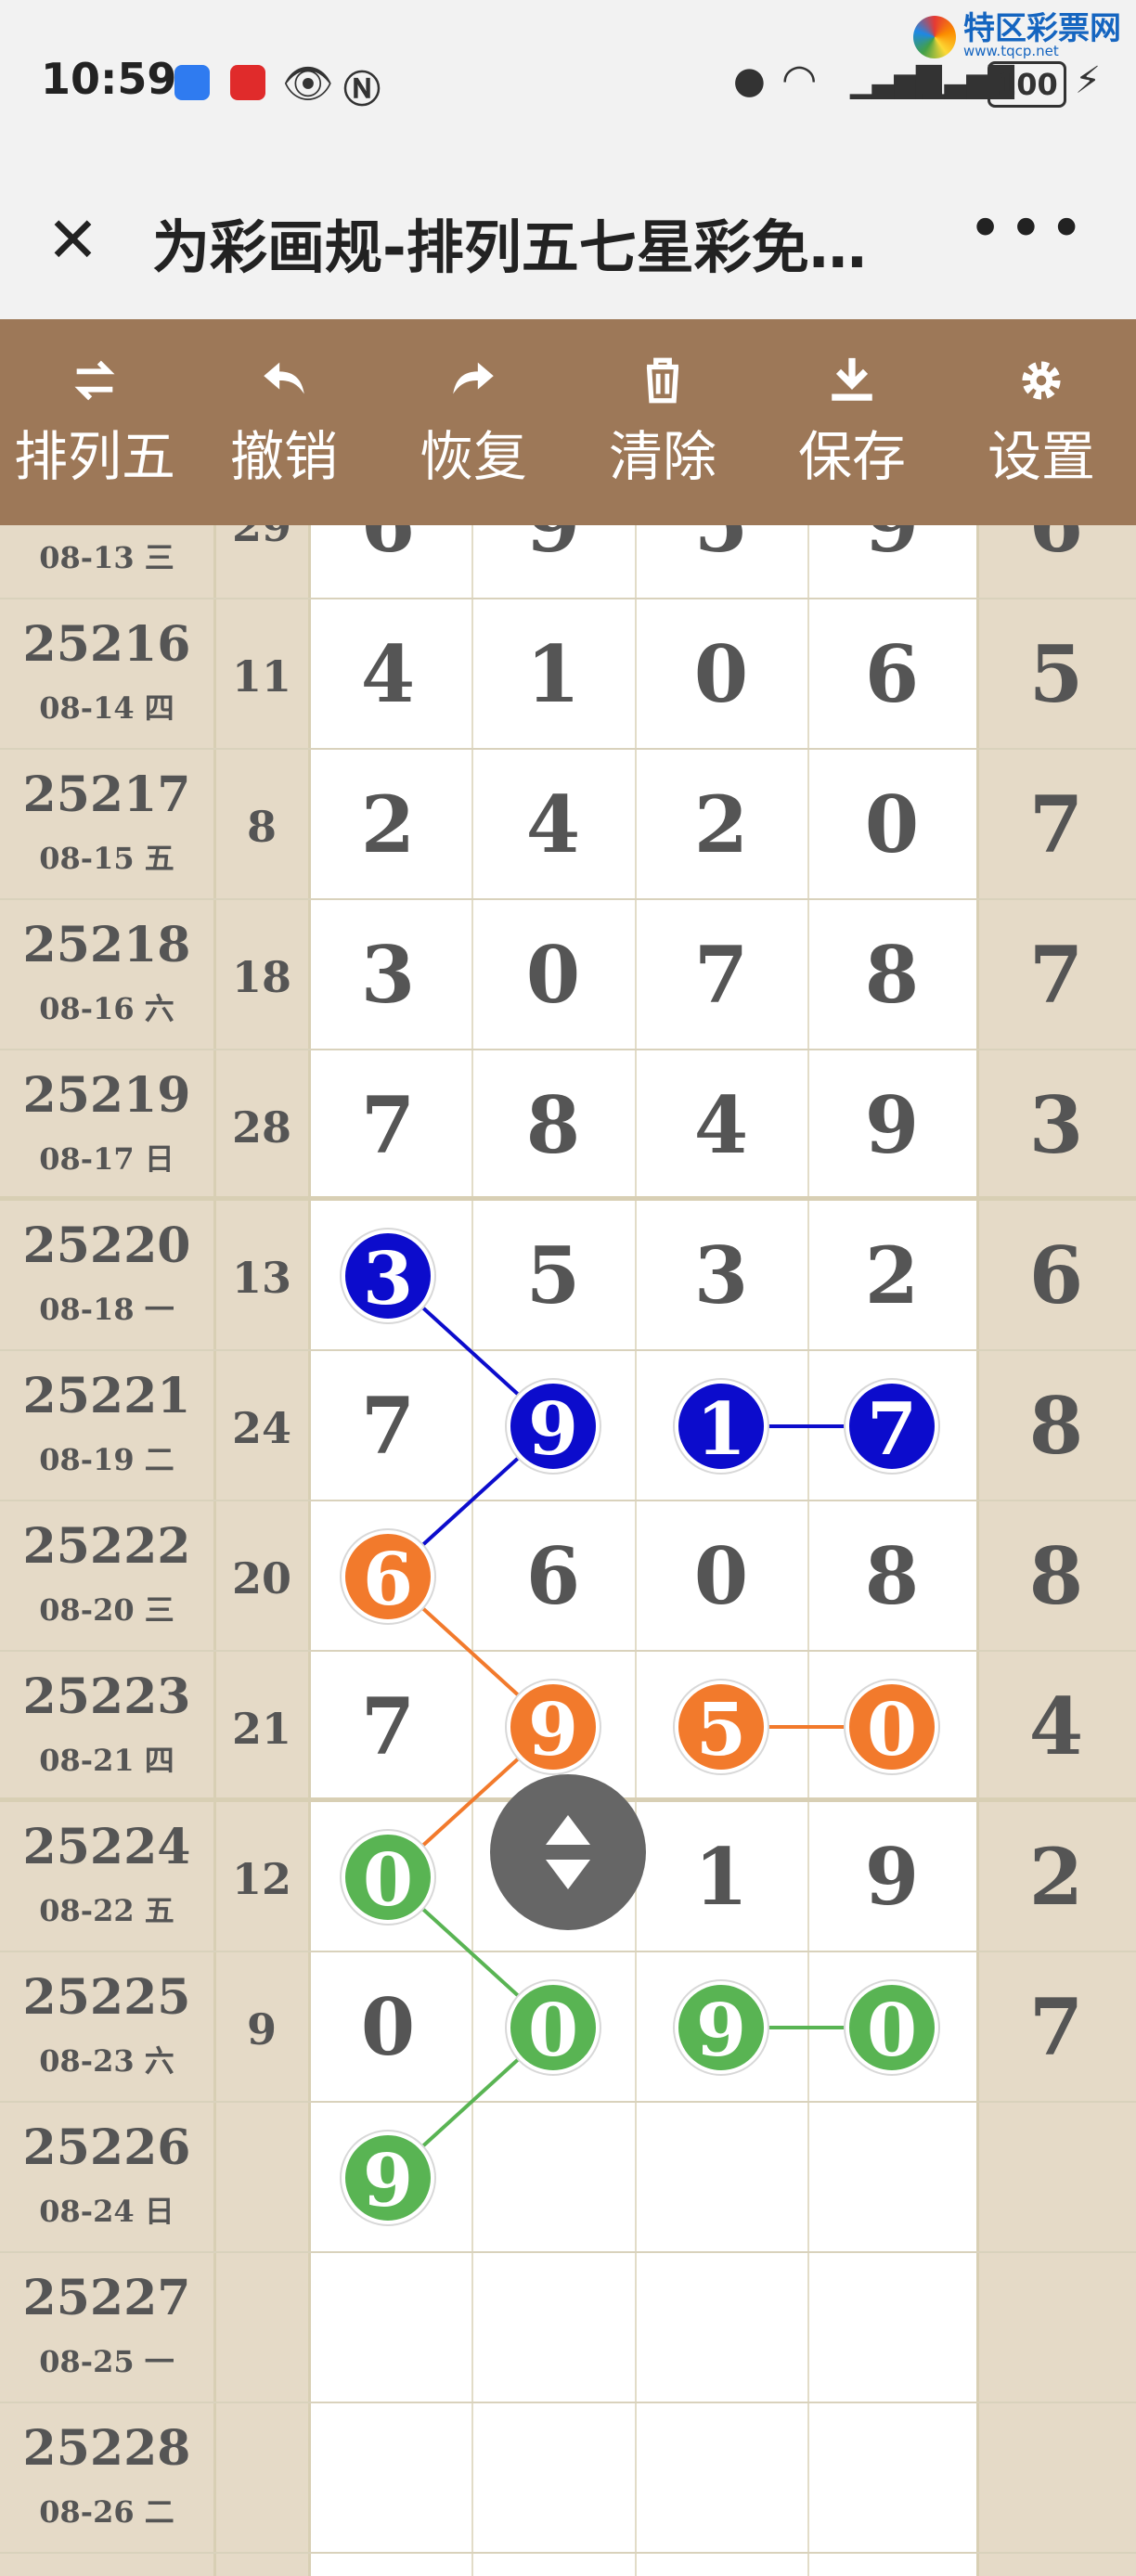 This screenshot has width=1136, height=2576. Describe the element at coordinates (284, 422) in the screenshot. I see `undo-button: 撤销` at that location.